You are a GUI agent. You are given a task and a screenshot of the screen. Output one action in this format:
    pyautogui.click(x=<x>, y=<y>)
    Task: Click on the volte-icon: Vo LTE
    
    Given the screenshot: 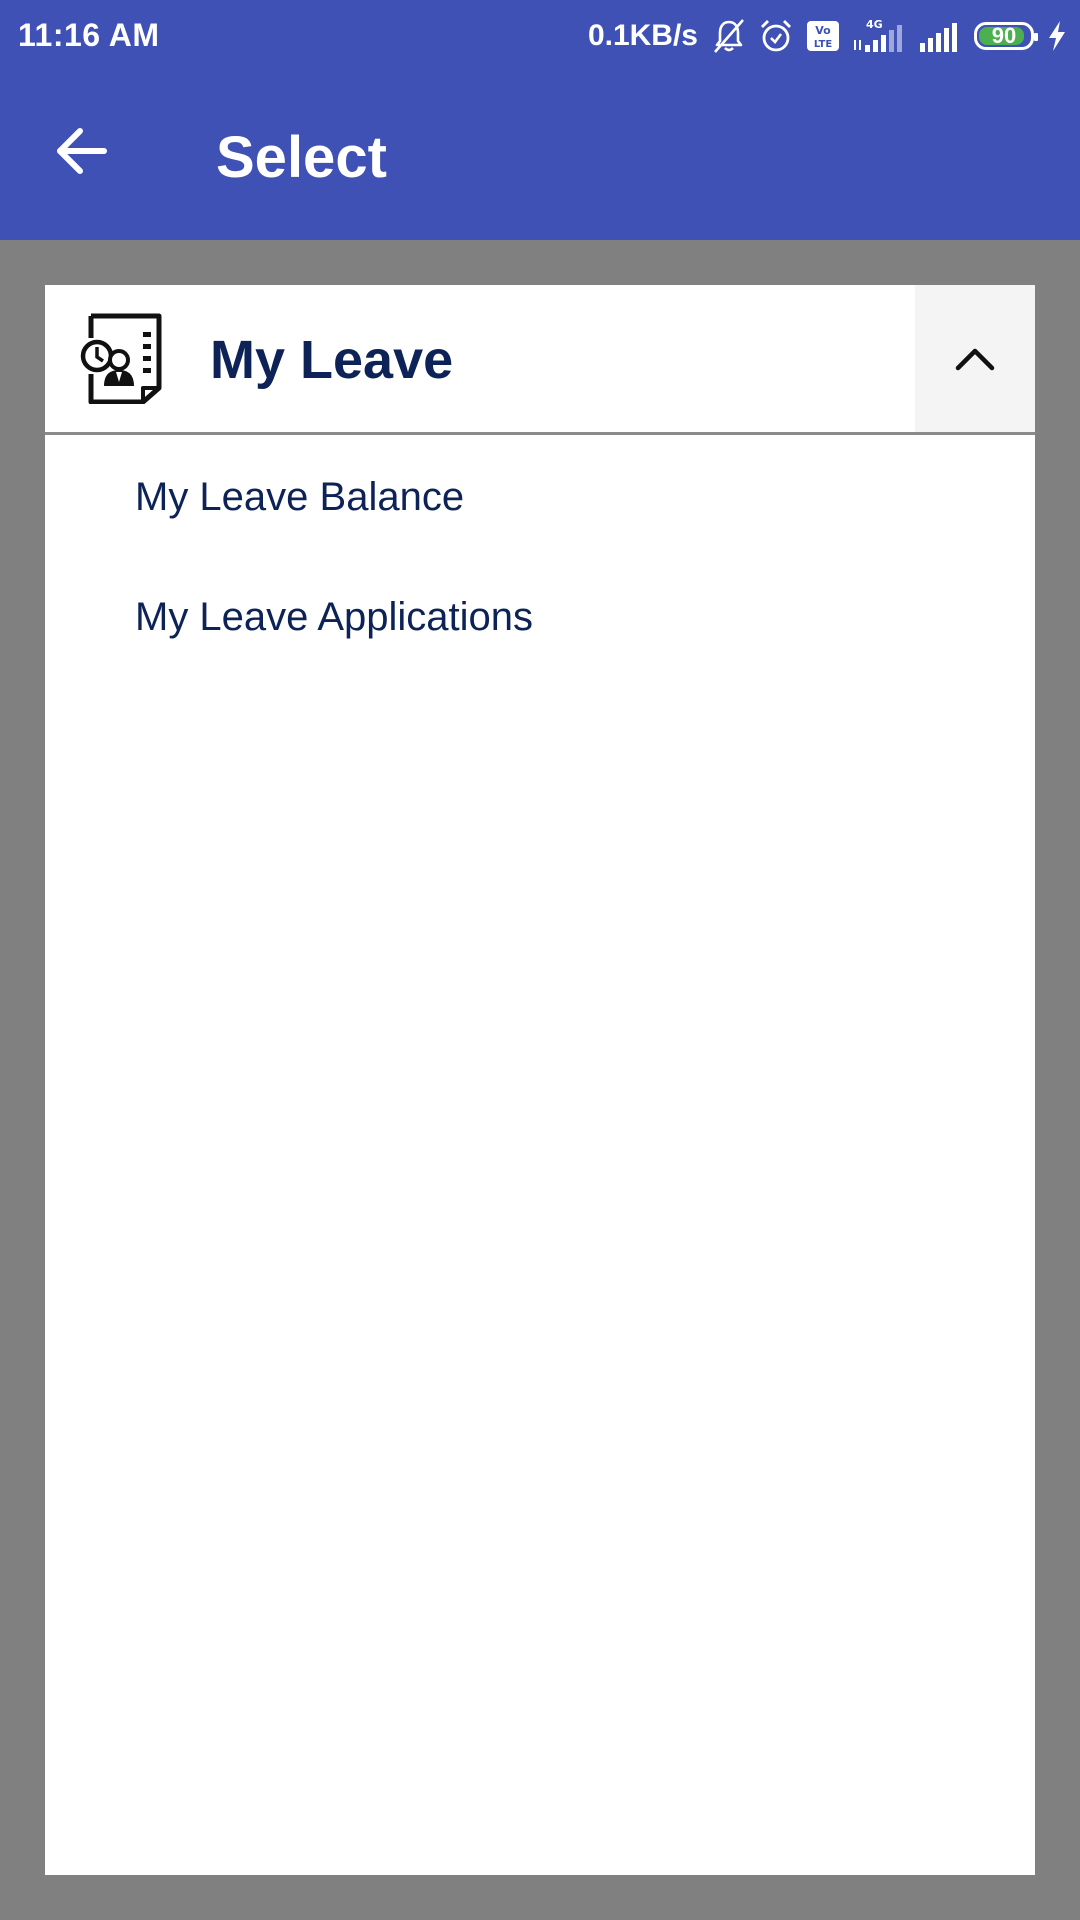 What is the action you would take?
    pyautogui.click(x=823, y=36)
    